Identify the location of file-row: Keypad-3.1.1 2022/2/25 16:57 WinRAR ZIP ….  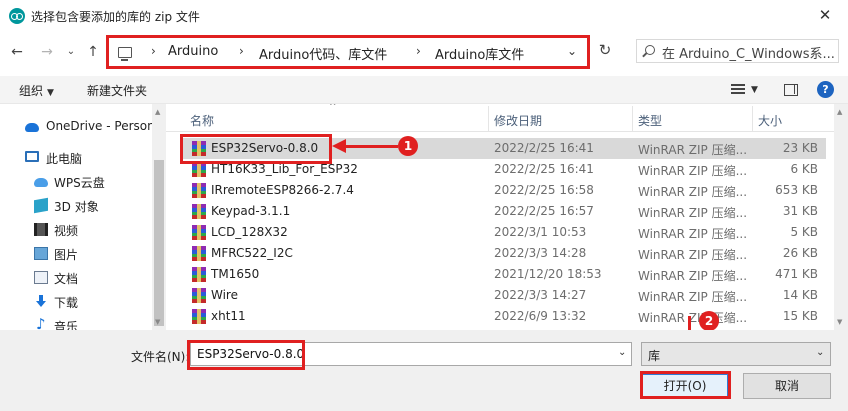
(503, 211).